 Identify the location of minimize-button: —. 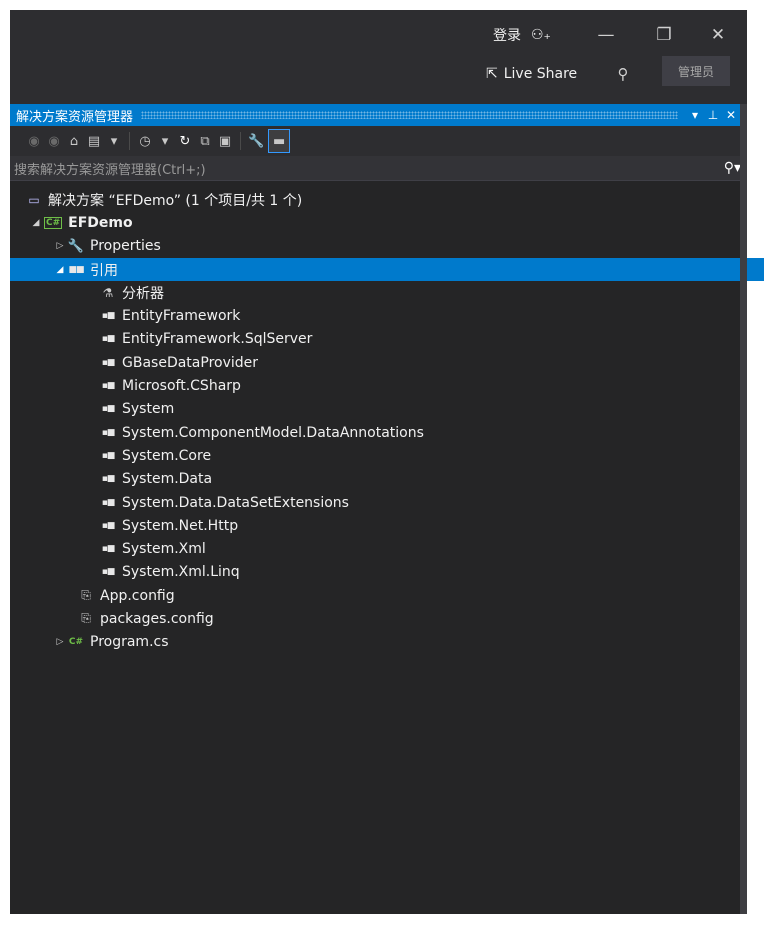
(606, 35).